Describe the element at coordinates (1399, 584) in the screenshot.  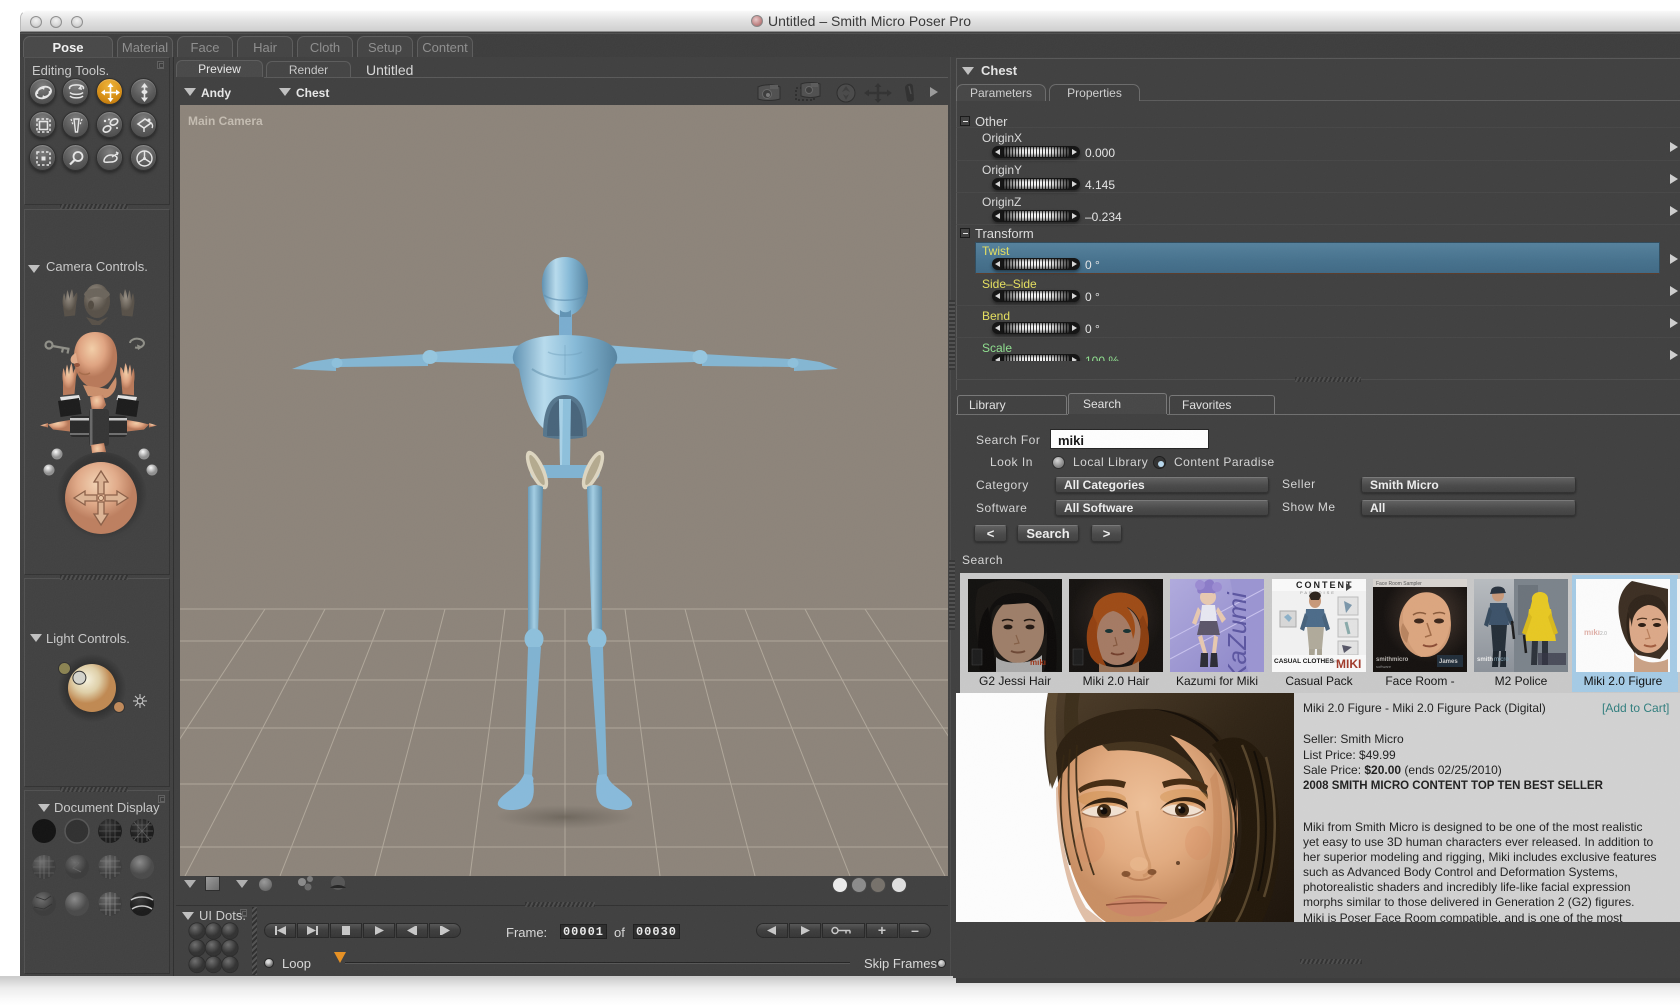
I see `svg-text: Face Room Sampler` at that location.